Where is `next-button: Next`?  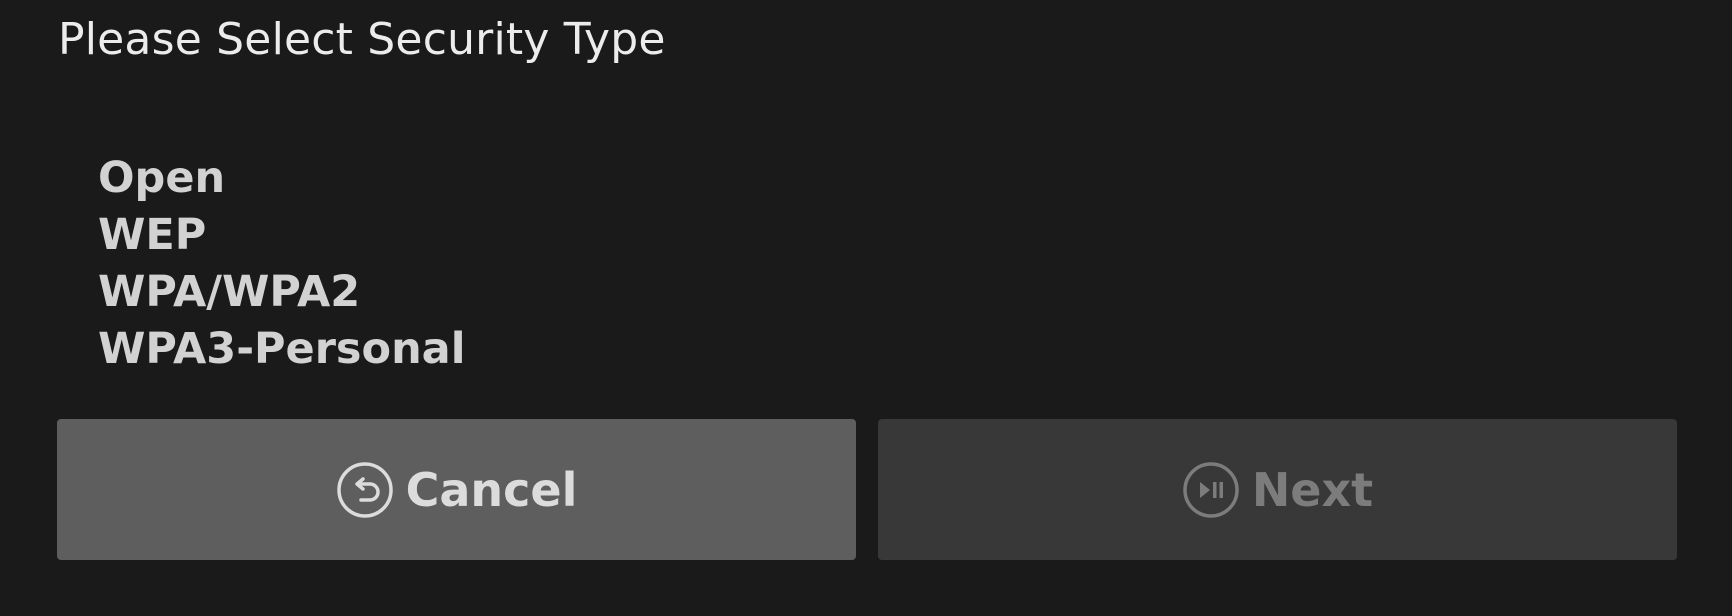 next-button: Next is located at coordinates (1277, 489).